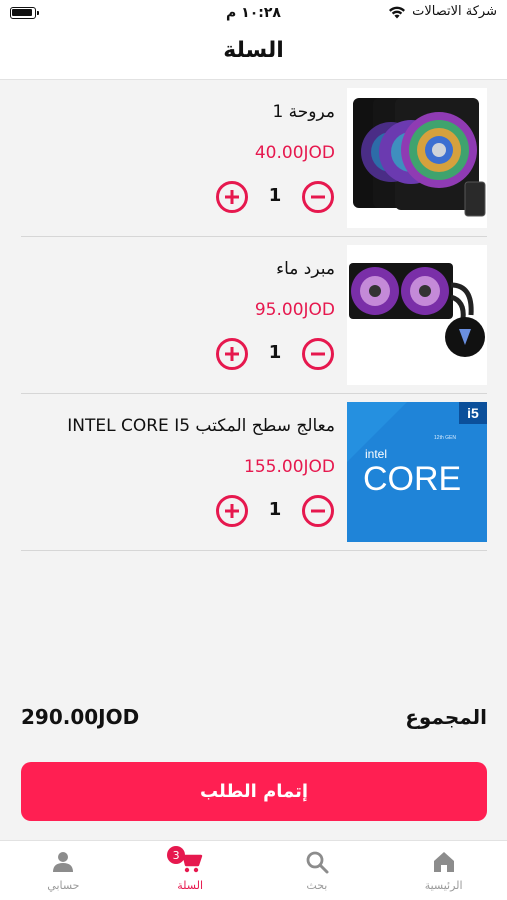  I want to click on svg-text: CORE, so click(412, 479).